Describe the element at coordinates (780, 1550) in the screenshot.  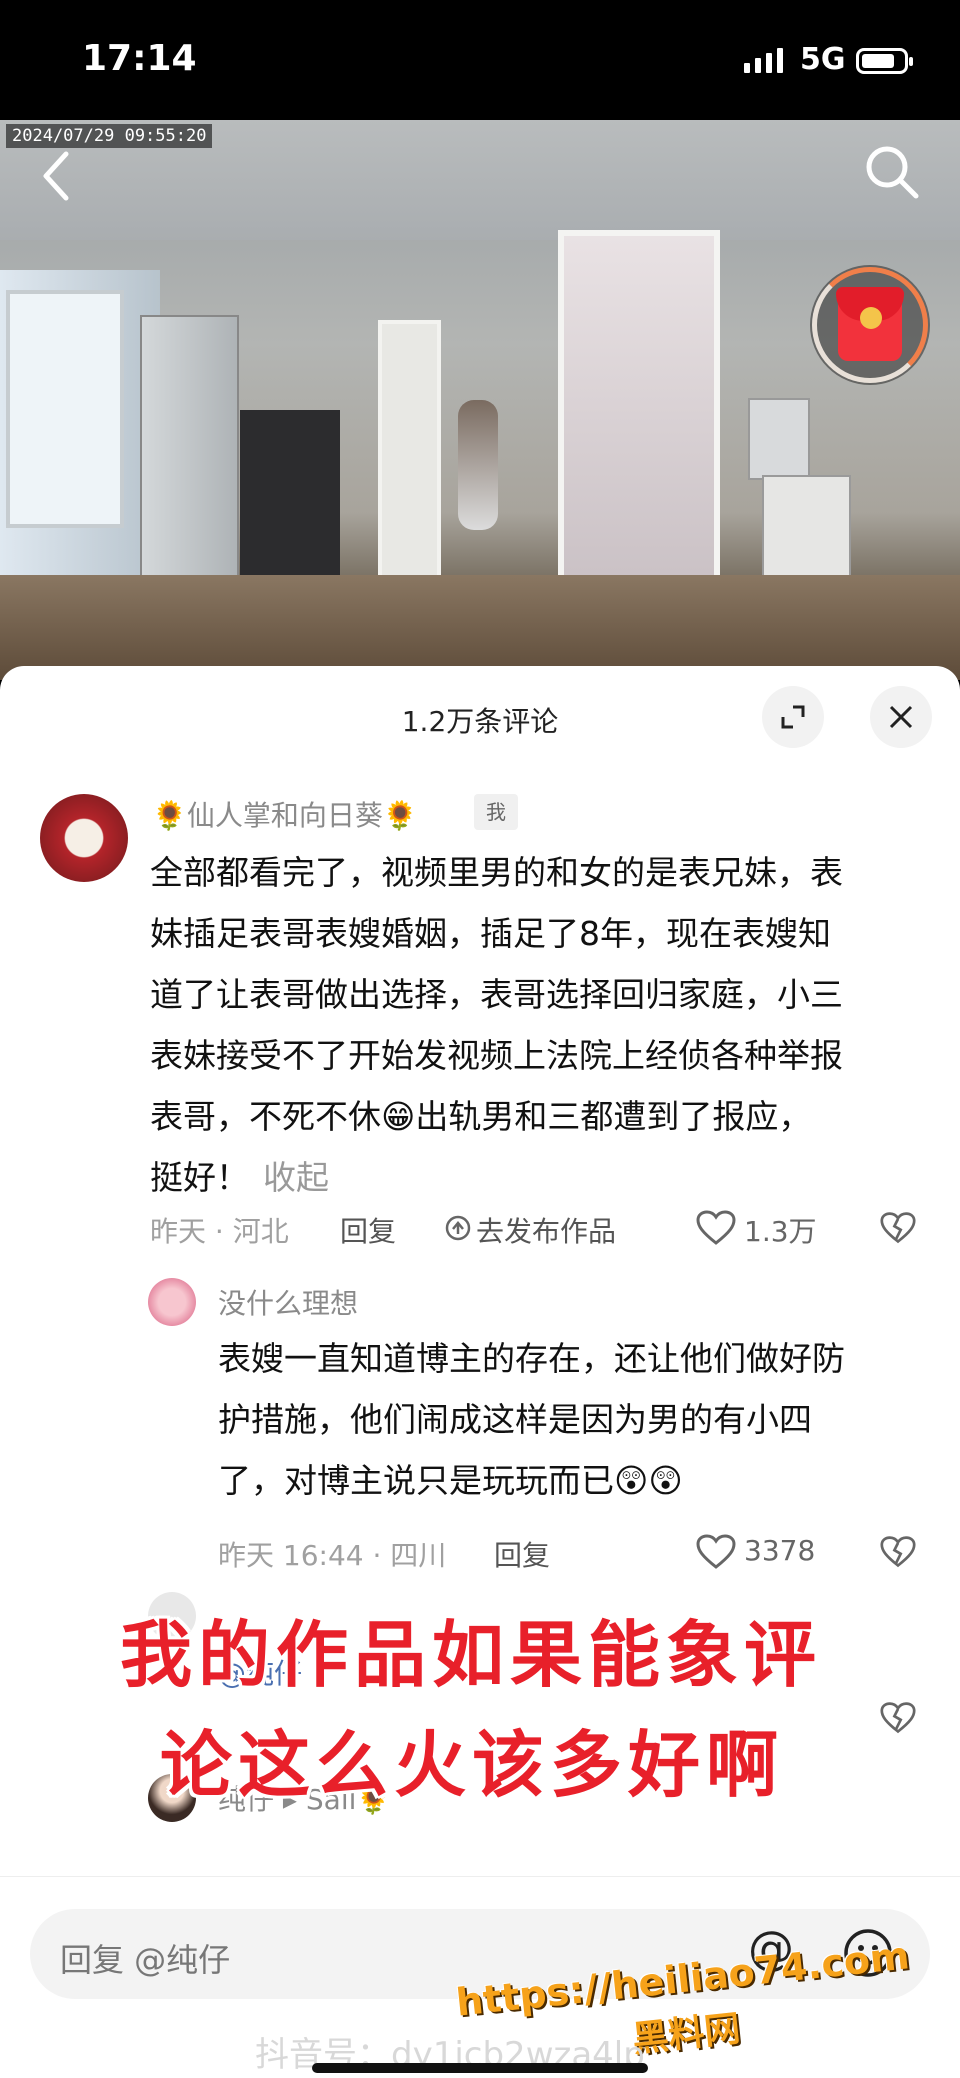
I see `like-count: 3378` at that location.